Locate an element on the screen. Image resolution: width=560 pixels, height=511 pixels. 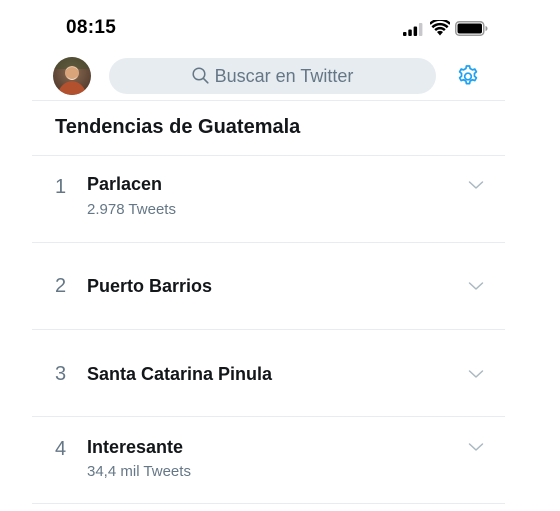
trend-tweet-count: 2.978 Tweets is located at coordinates (131, 209).